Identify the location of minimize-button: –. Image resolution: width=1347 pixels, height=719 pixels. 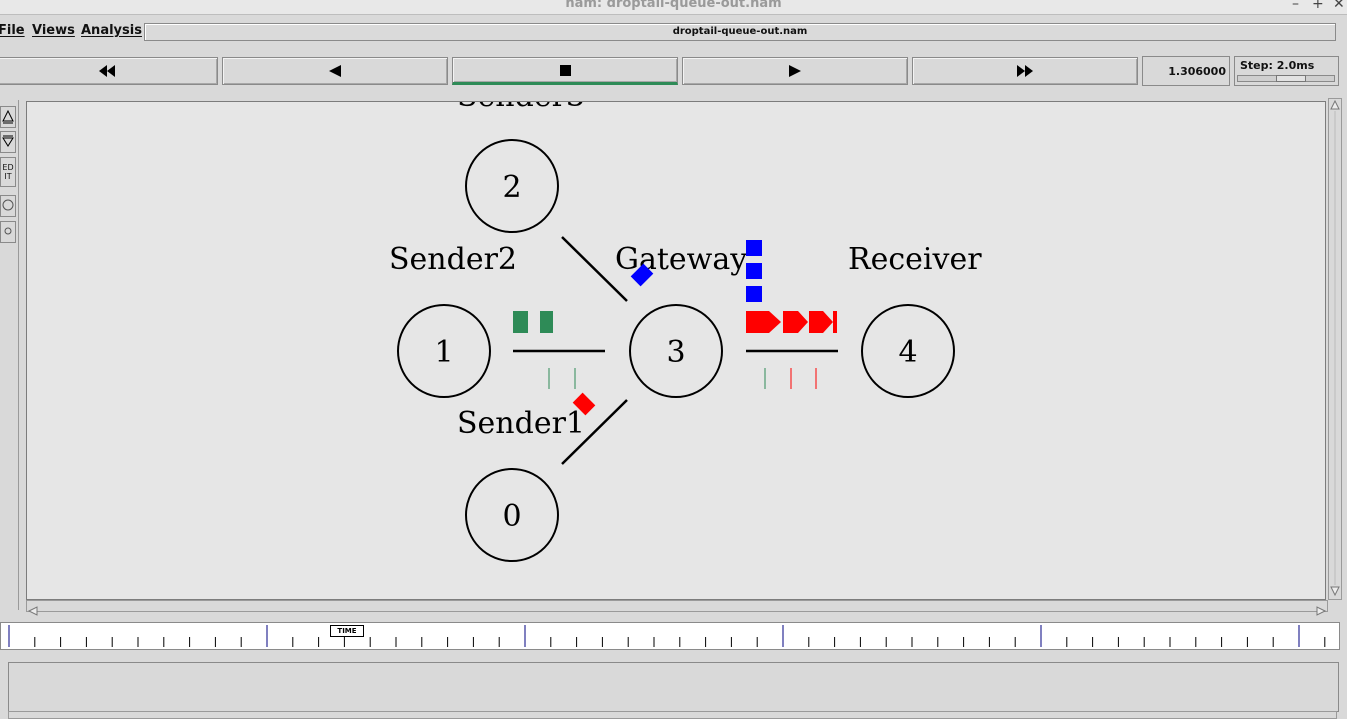
(1295, 6).